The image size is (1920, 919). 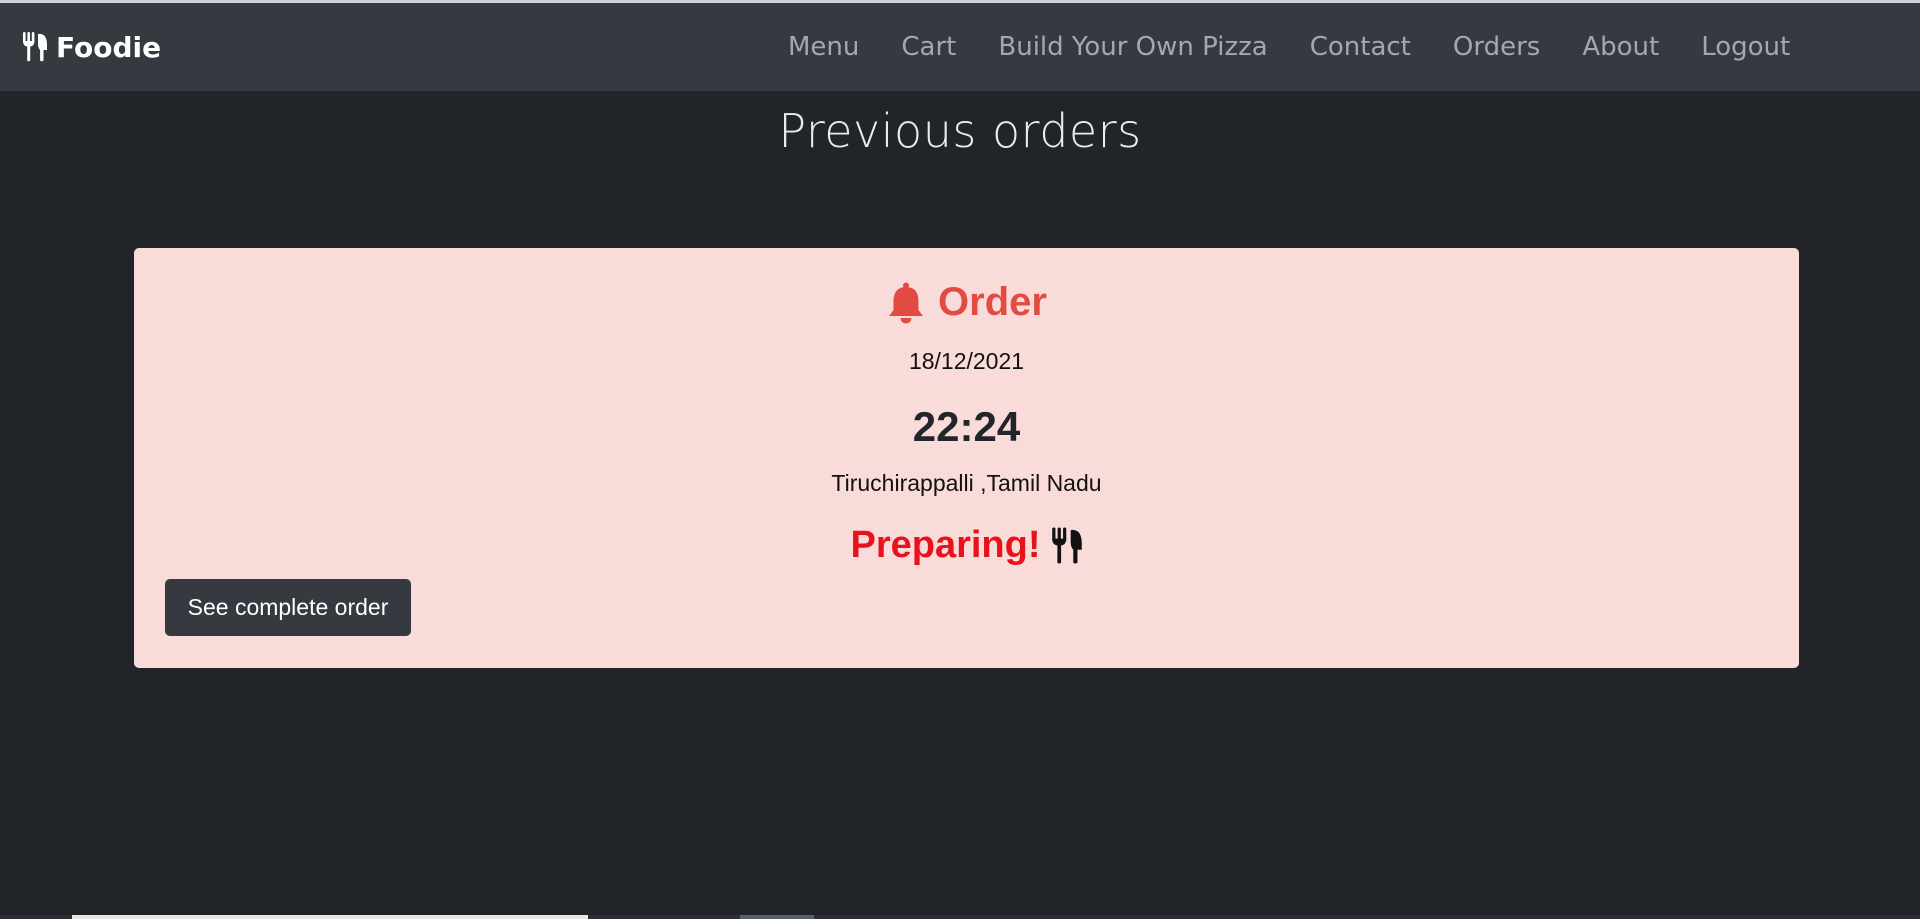 I want to click on nav-link-menu: Menu, so click(x=823, y=47).